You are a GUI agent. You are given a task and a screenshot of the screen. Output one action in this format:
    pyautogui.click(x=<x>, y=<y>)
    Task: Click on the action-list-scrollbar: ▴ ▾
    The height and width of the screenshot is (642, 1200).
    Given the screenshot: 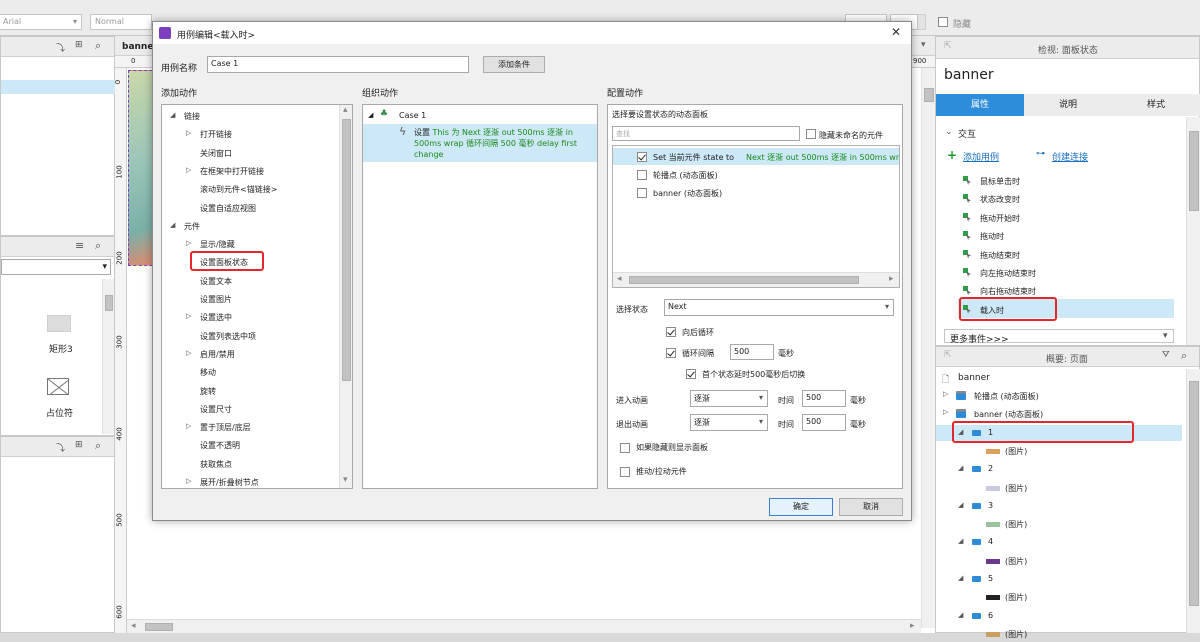 What is the action you would take?
    pyautogui.click(x=345, y=296)
    